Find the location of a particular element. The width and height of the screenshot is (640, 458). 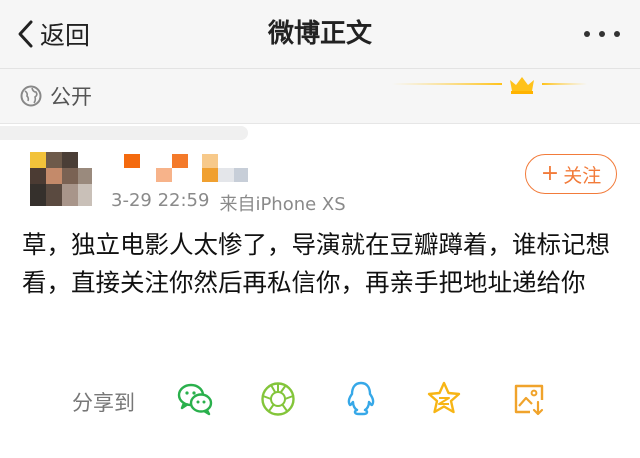

follow-button: + 关注 is located at coordinates (571, 174).